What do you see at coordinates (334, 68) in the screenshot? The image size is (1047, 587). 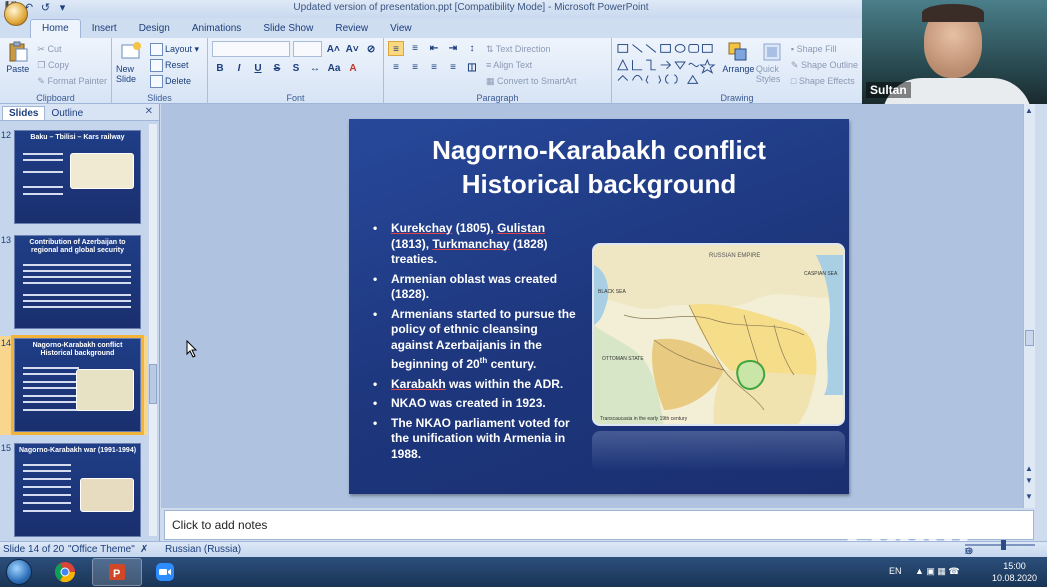 I see `change-case-icon: Aa` at bounding box center [334, 68].